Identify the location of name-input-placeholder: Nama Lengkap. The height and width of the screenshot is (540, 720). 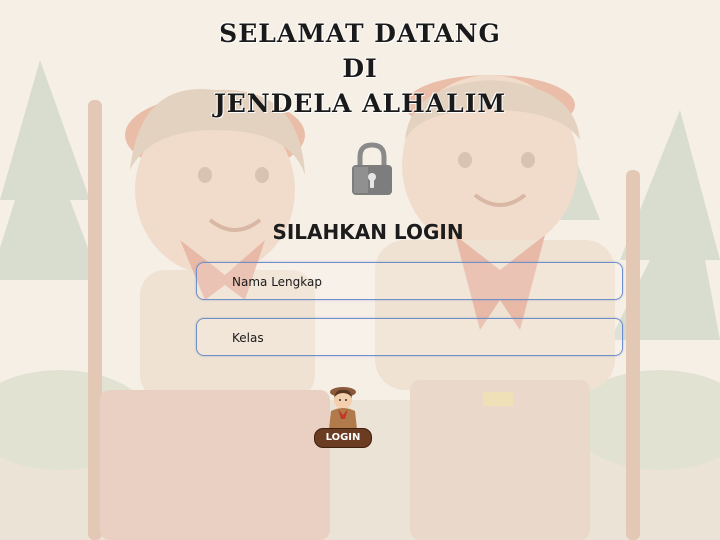
(277, 282).